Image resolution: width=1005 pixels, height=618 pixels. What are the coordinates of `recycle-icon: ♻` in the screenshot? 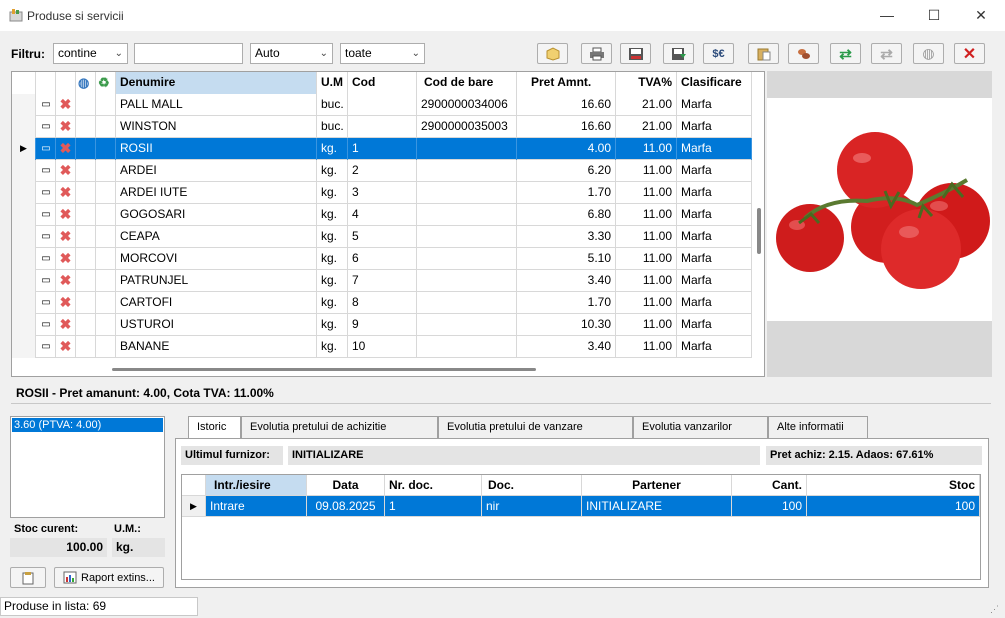 It's located at (106, 83).